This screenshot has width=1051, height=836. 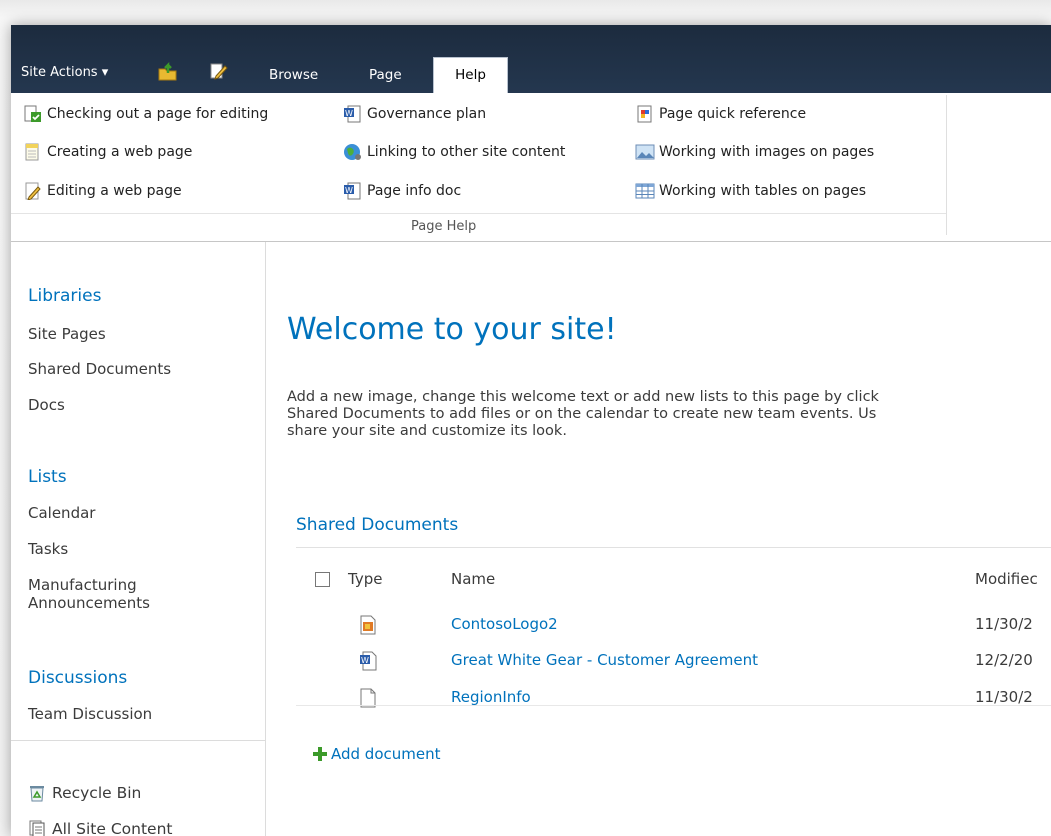 I want to click on nav-item-shared-documents: Shared Documents, so click(x=99, y=369).